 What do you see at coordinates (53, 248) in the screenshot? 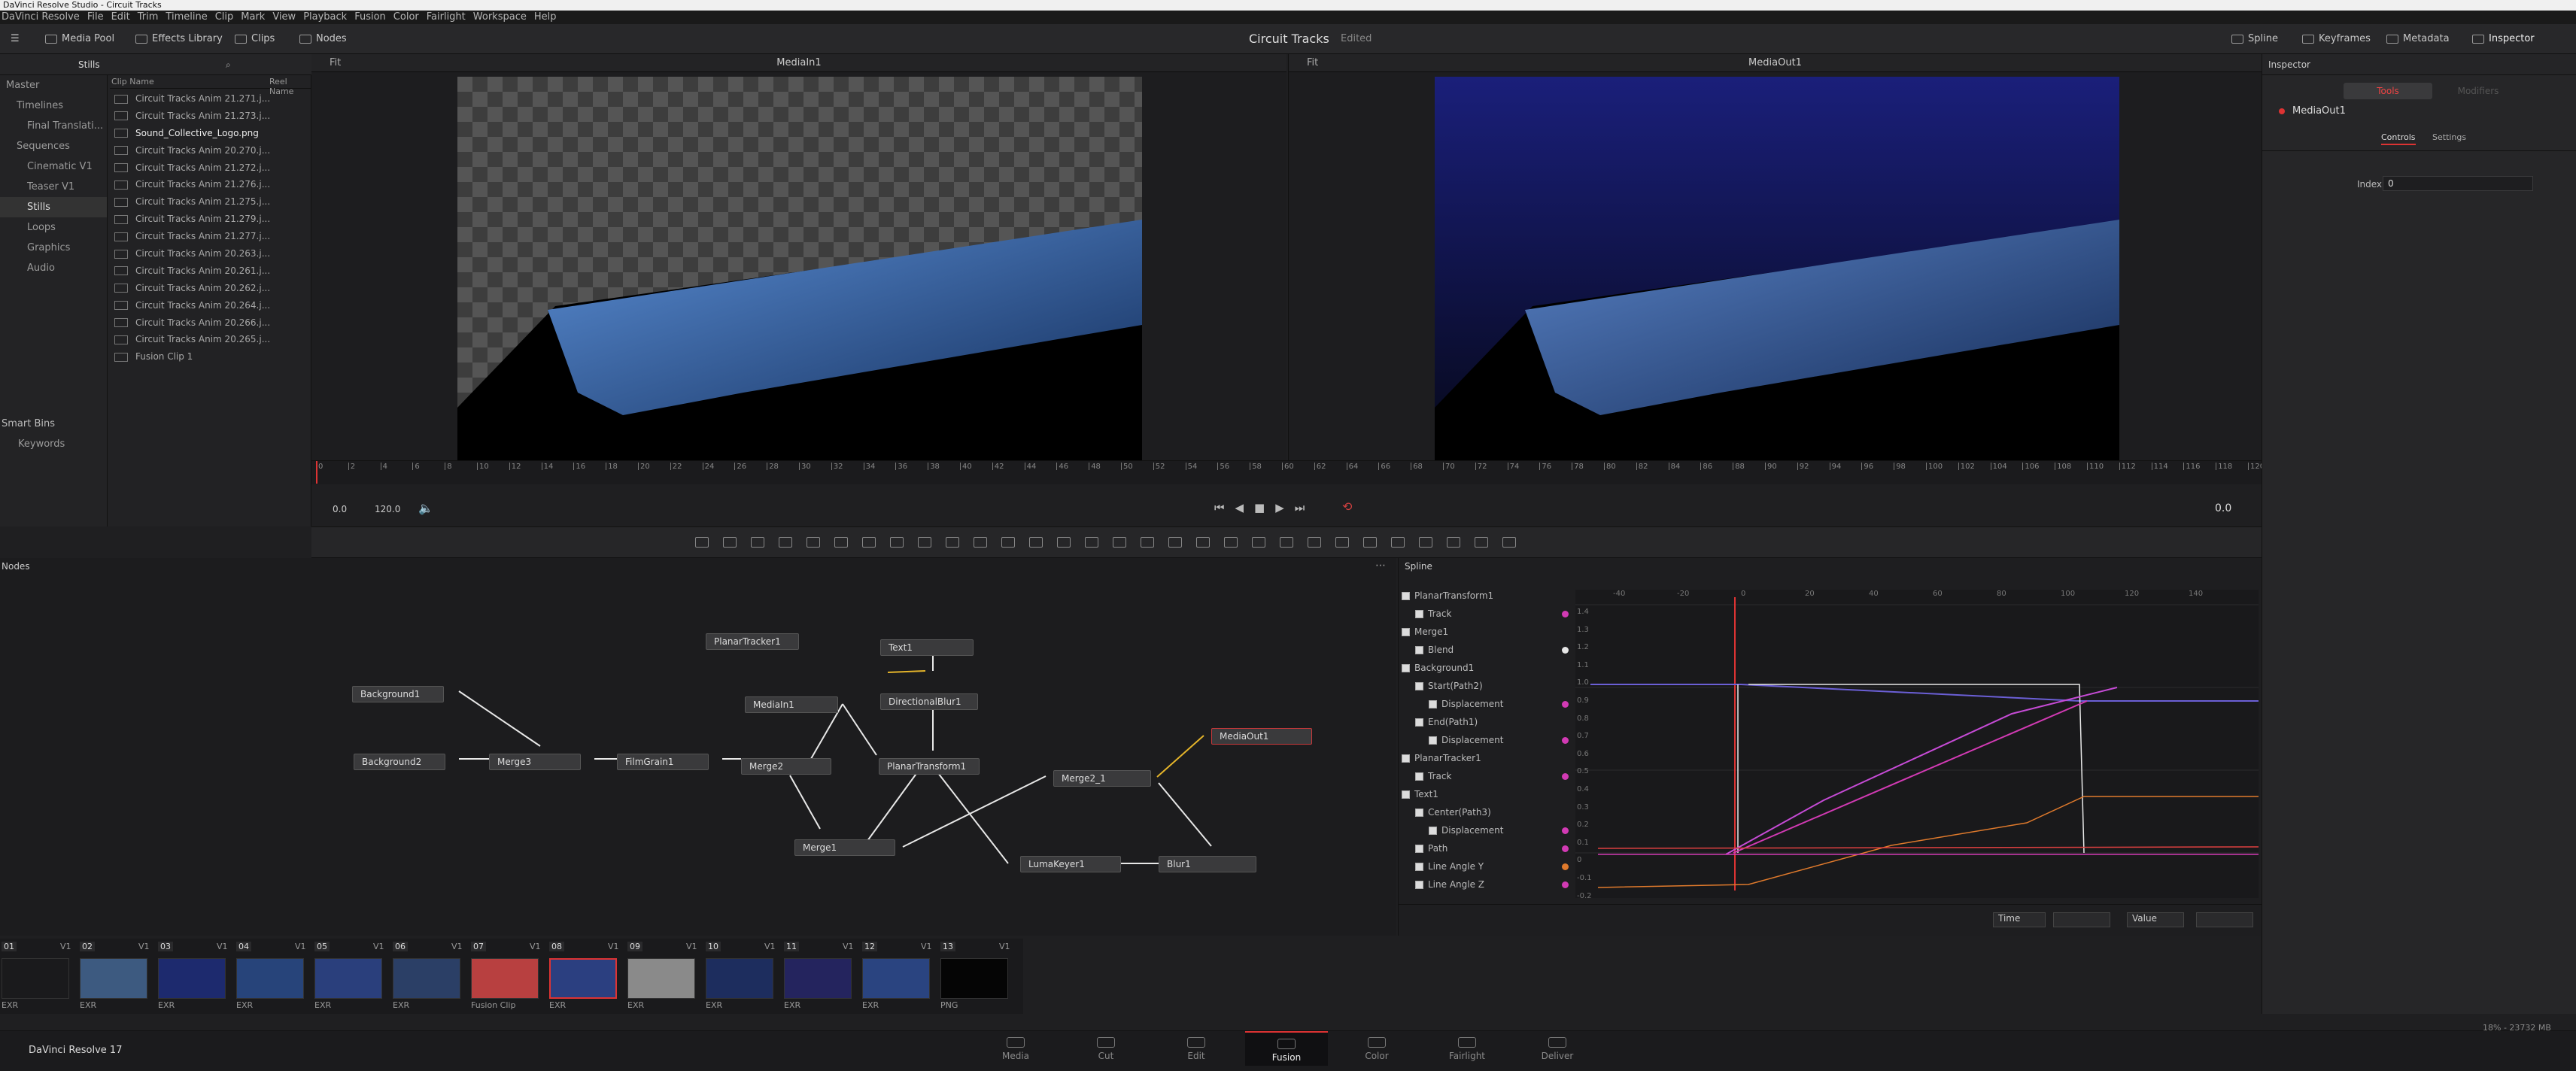
I see `bin-item: Graphics` at bounding box center [53, 248].